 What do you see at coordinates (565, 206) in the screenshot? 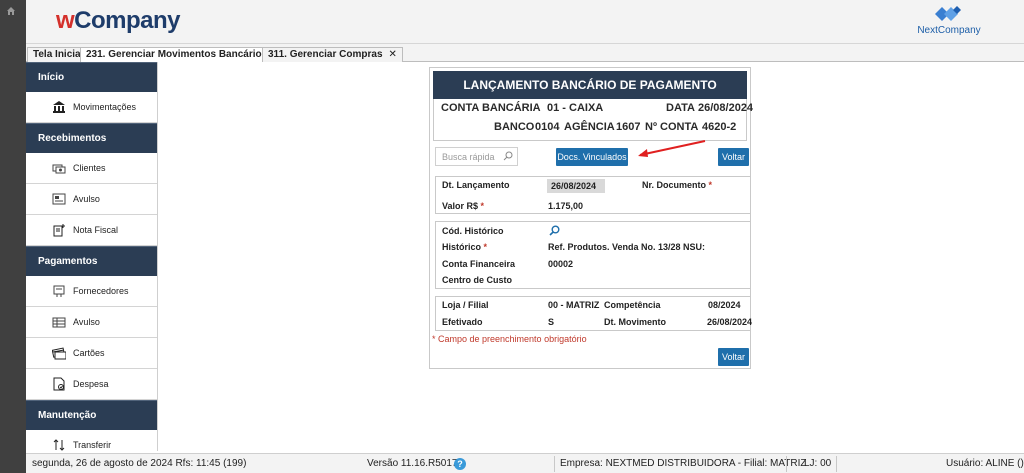
I see `valor-field: 1.175,00` at bounding box center [565, 206].